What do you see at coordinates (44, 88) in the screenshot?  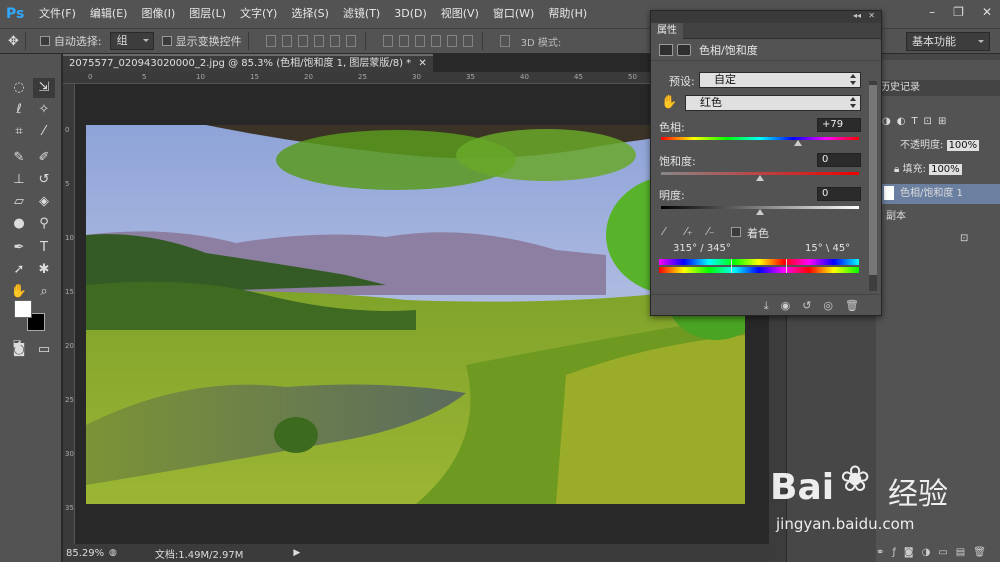 I see `move-tool-icon: ⇲` at bounding box center [44, 88].